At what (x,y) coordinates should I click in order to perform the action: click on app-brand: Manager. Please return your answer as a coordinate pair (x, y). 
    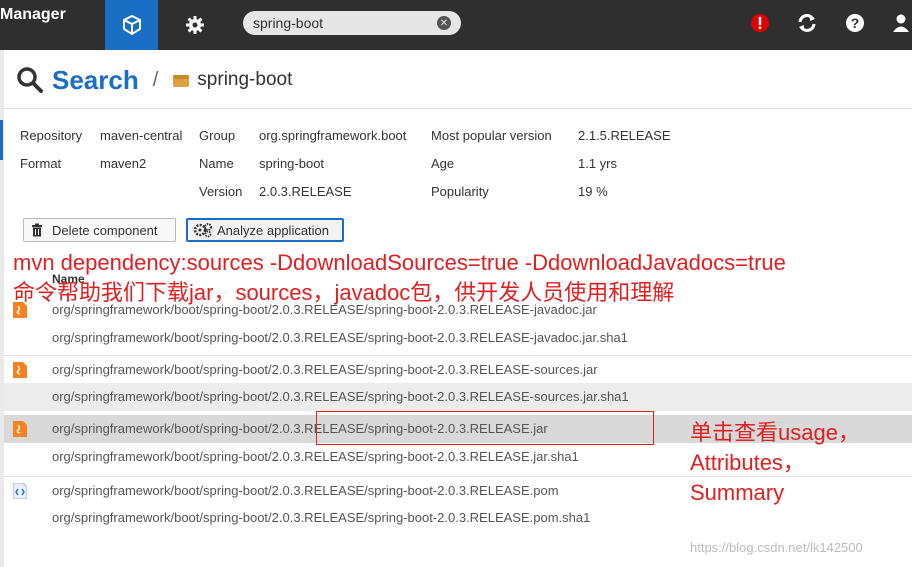
    Looking at the image, I should click on (33, 14).